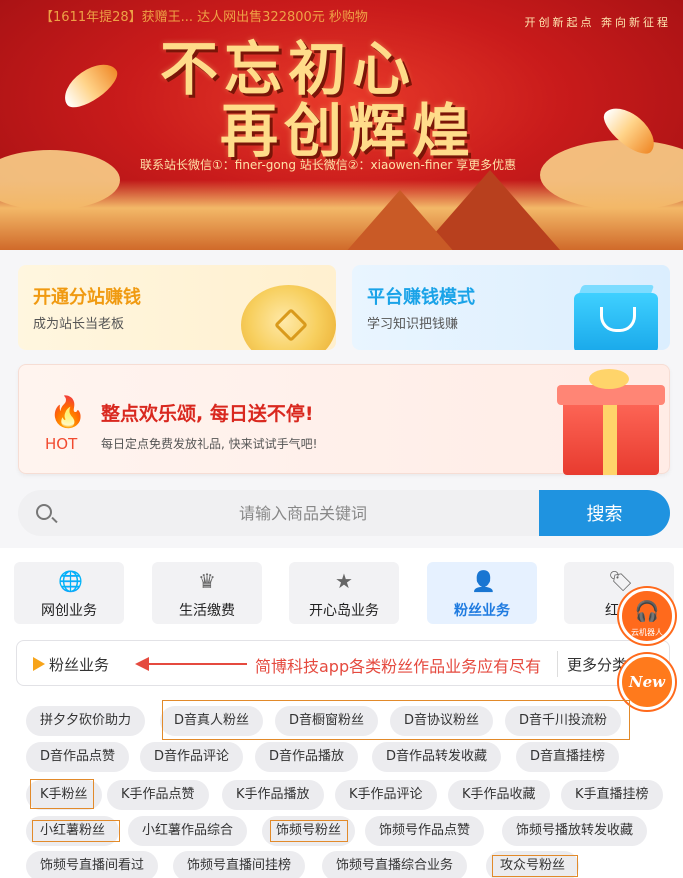 The width and height of the screenshot is (683, 878). I want to click on platform-earn-card: 平台赚钱模式 学习知识把钱赚, so click(511, 307).